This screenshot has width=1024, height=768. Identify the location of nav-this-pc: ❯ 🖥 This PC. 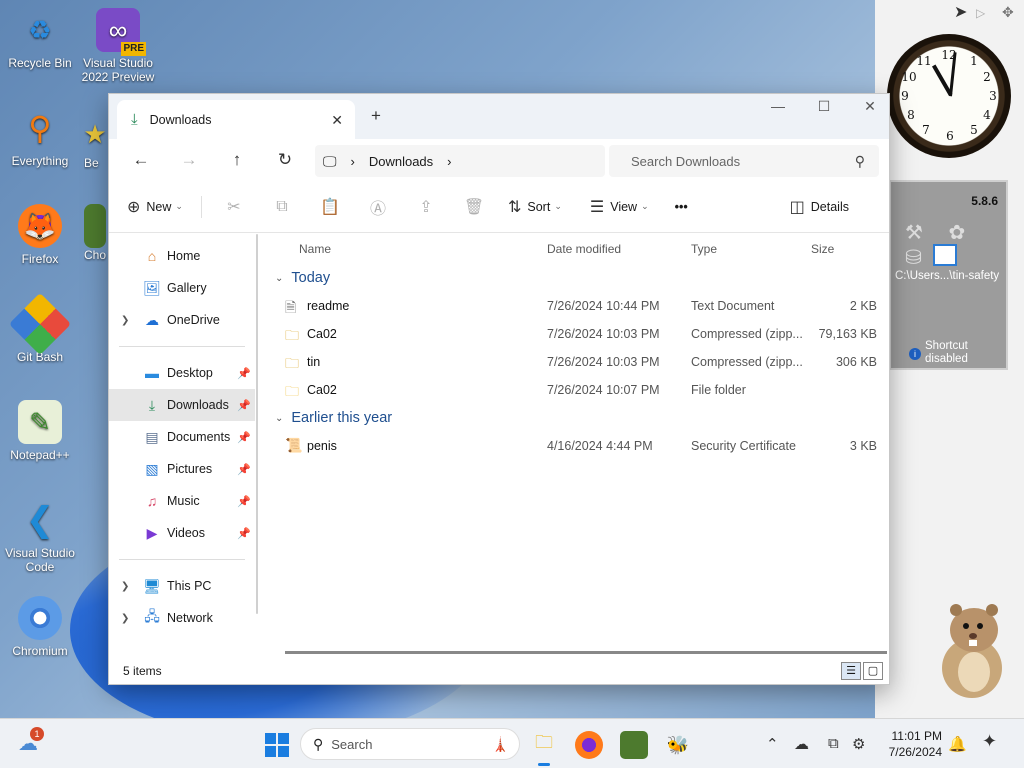
(182, 586).